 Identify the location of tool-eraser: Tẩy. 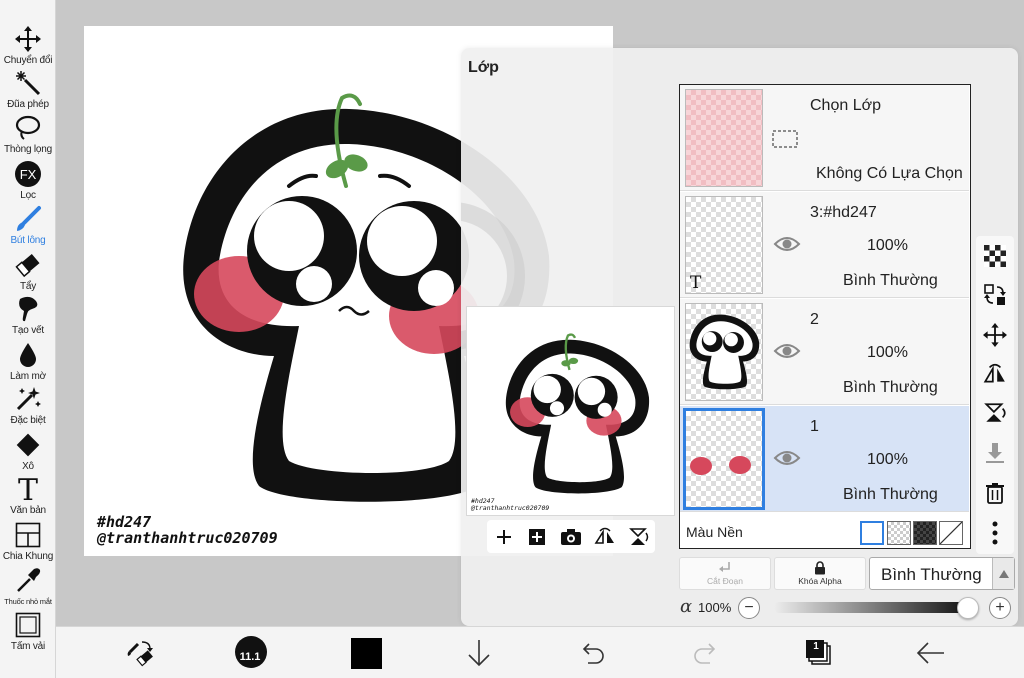
(28, 271).